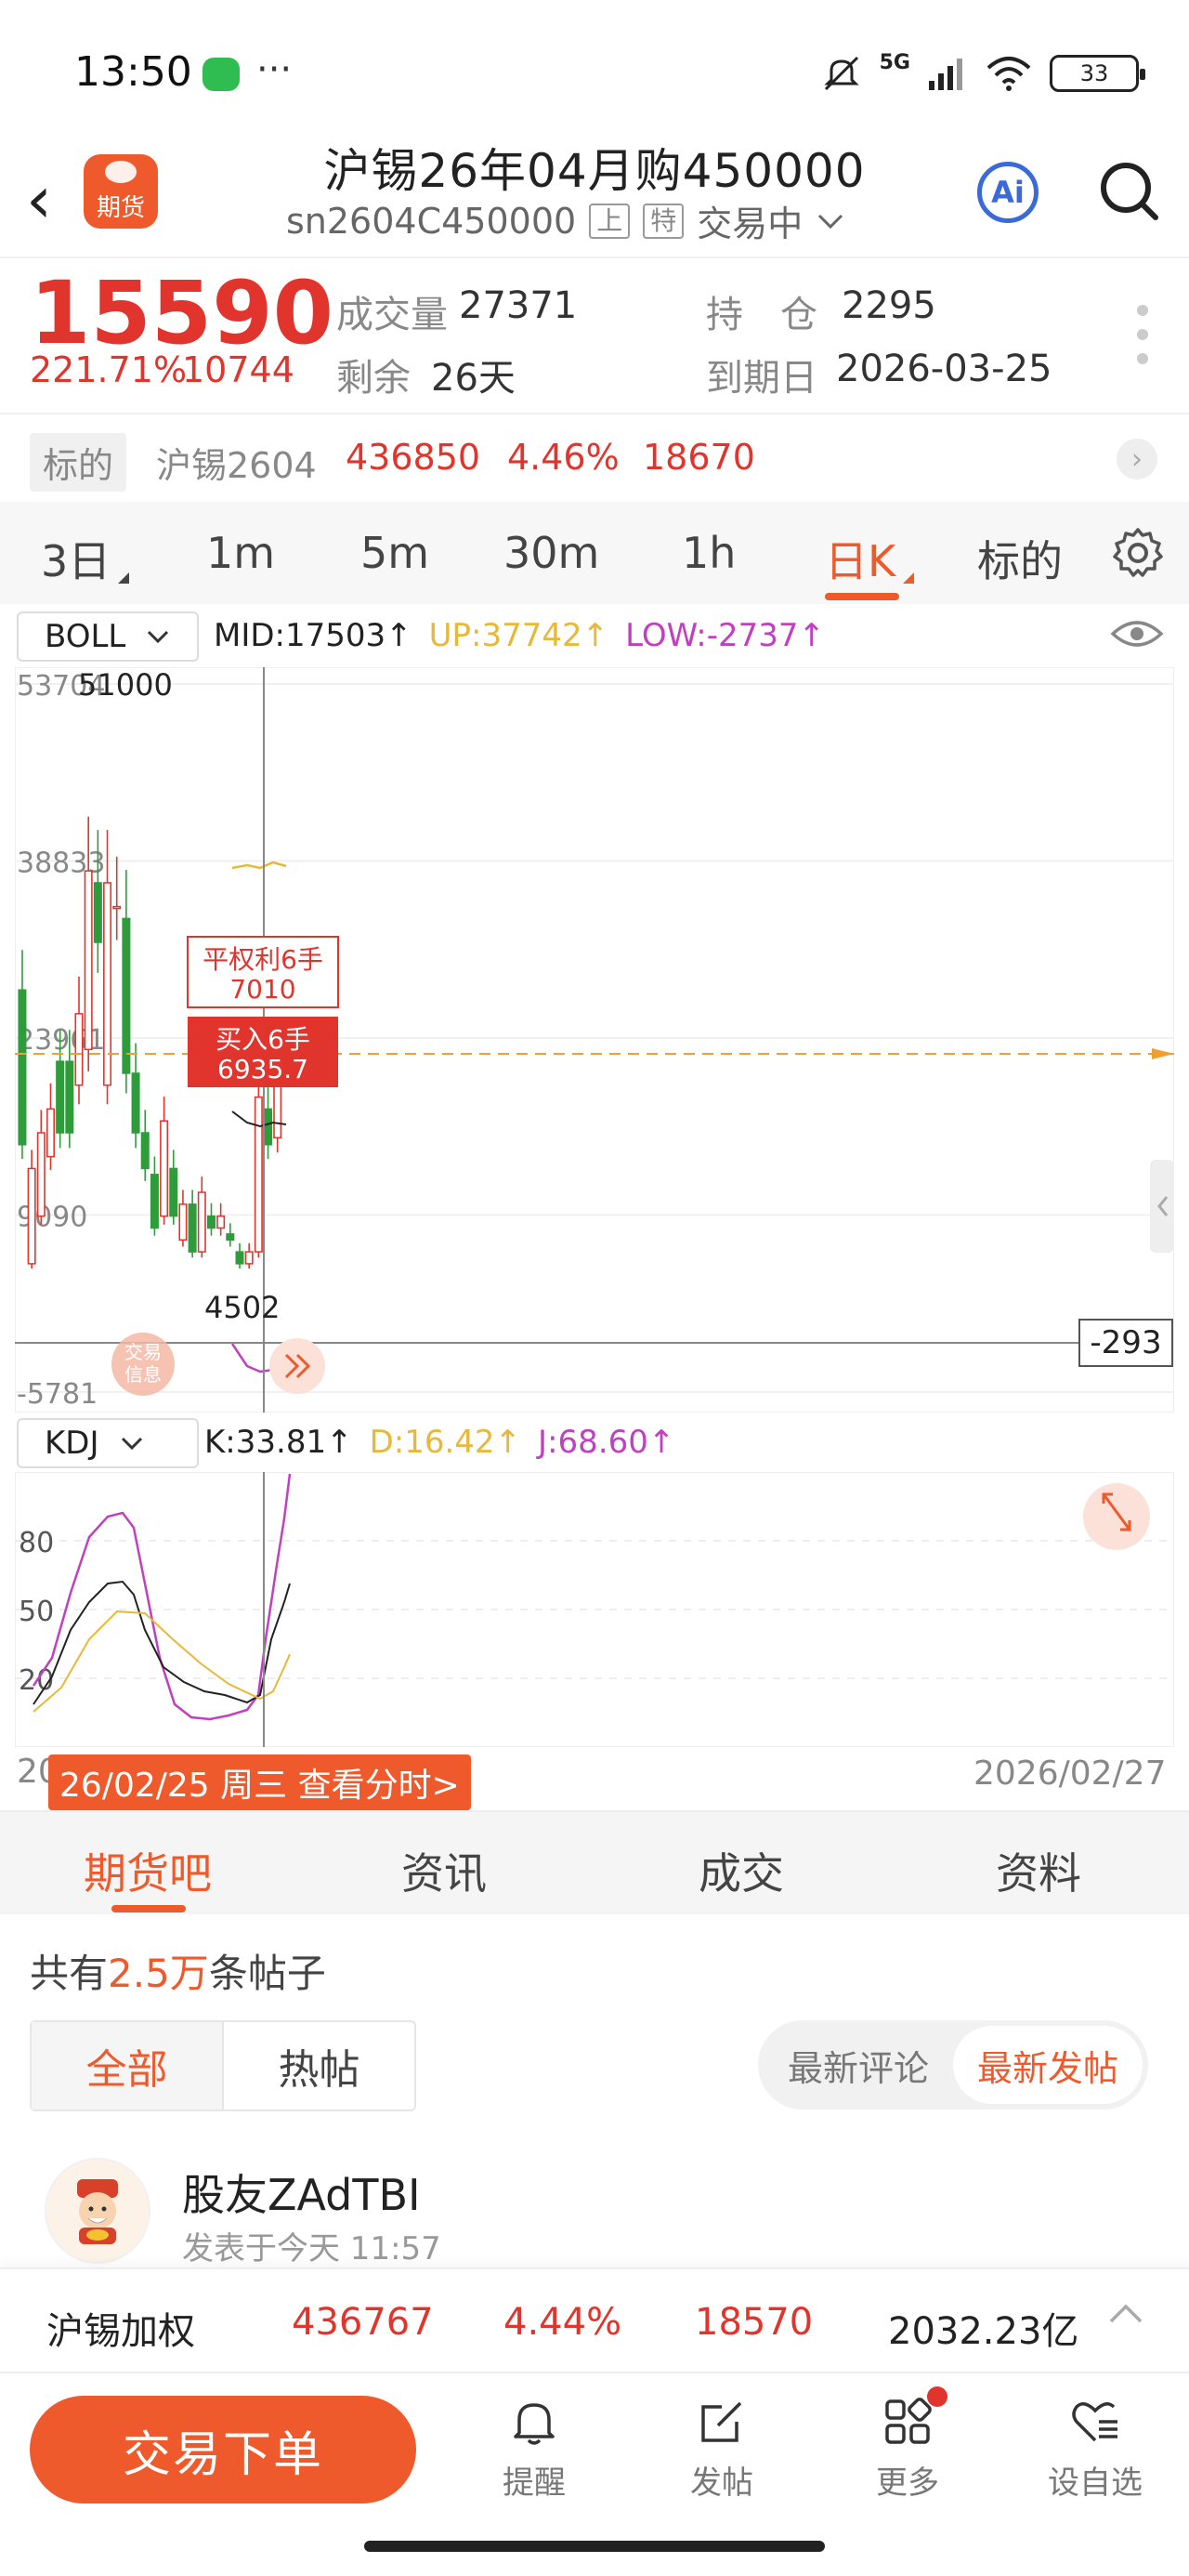 The height and width of the screenshot is (2576, 1189). Describe the element at coordinates (445, 1442) in the screenshot. I see `kdj-d: D:16.42↑` at that location.